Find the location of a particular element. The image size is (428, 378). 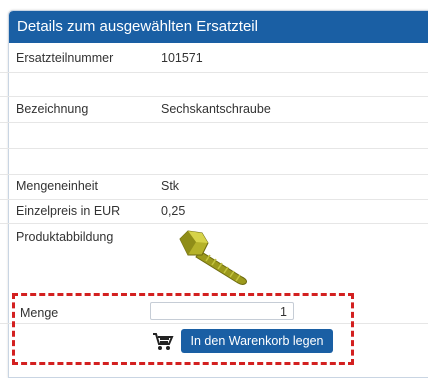

detail-row-part-number: Ersatzteilnummer 101571 is located at coordinates (214, 57).